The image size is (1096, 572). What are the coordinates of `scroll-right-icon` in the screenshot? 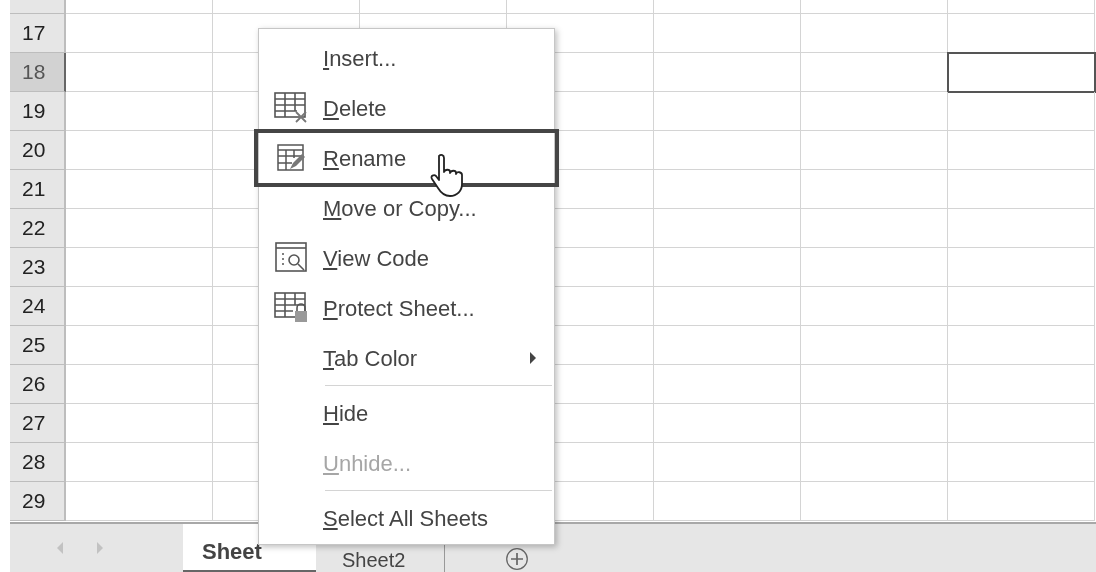 It's located at (100, 548).